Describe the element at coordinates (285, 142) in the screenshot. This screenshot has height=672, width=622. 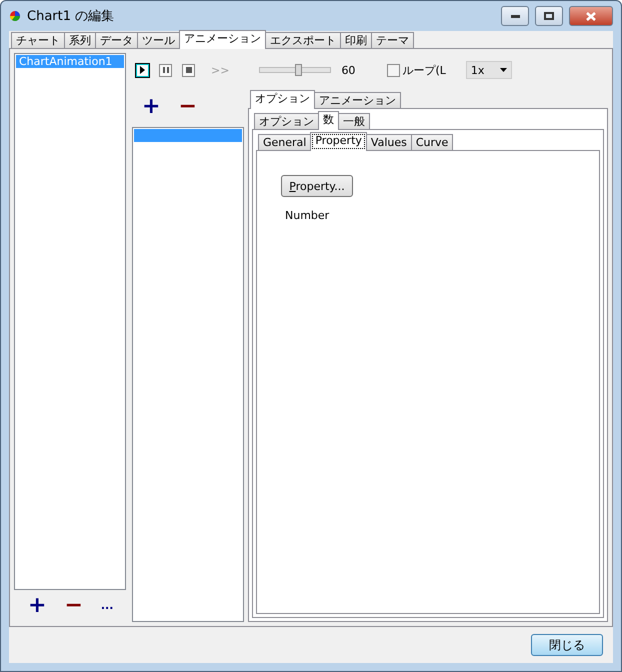
I see `tab: General` at that location.